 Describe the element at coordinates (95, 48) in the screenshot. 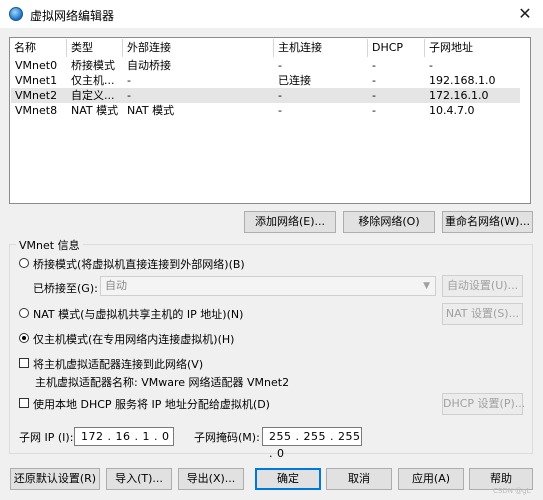

I see `column-header-type: 类型` at that location.